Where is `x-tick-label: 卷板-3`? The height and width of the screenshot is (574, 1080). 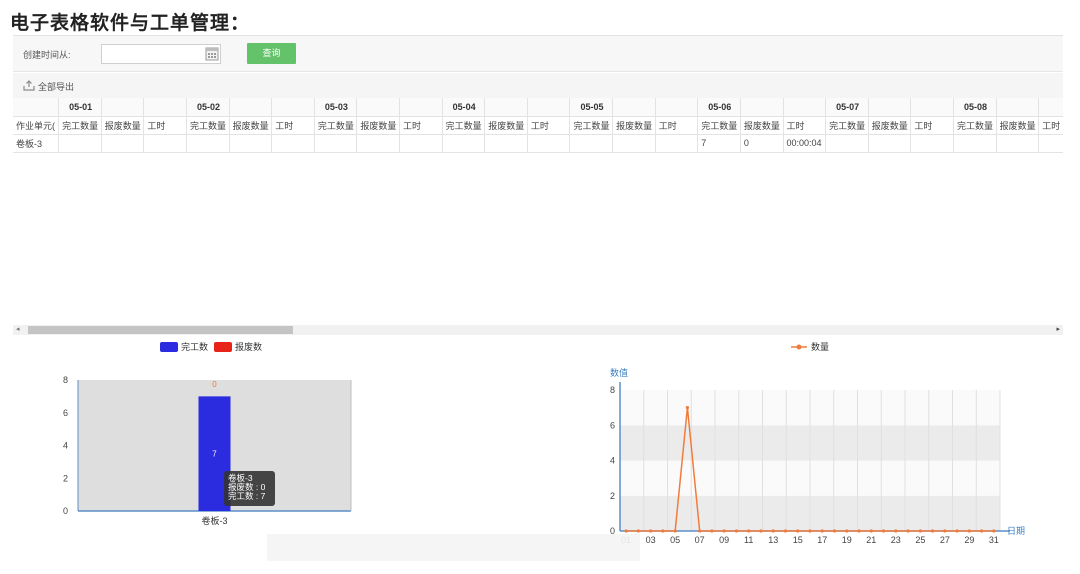 x-tick-label: 卷板-3 is located at coordinates (214, 520).